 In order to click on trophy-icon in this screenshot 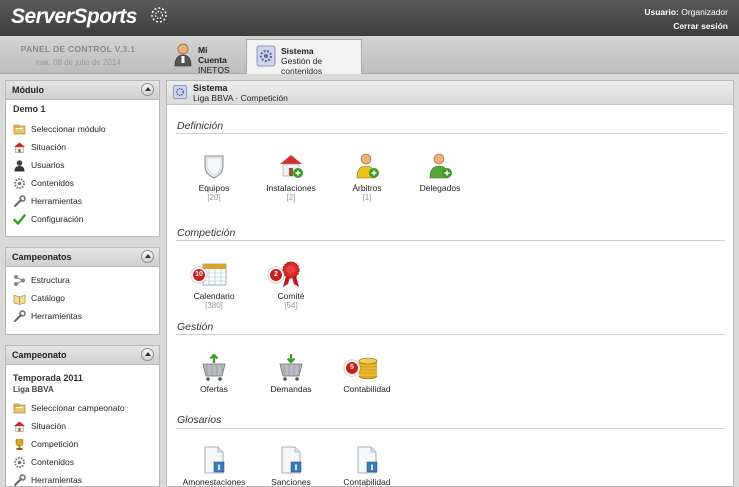, I will do `click(19, 444)`.